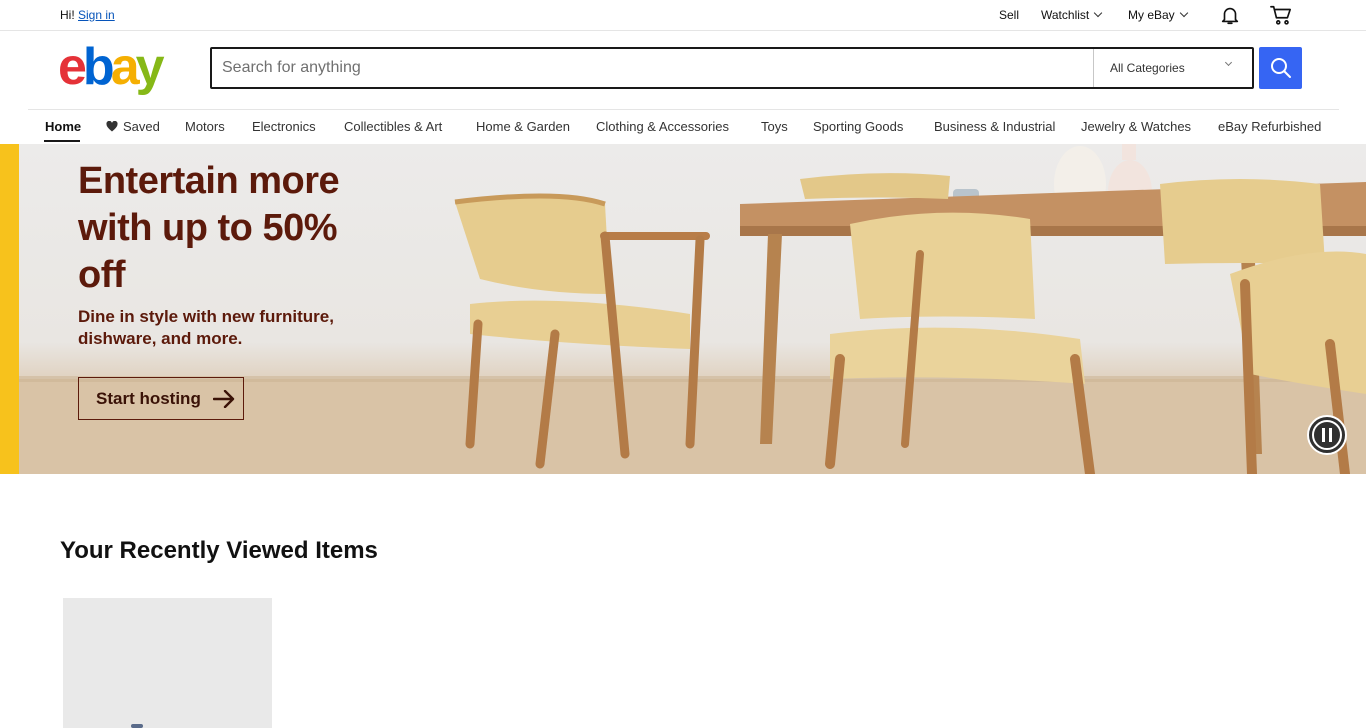 This screenshot has width=1366, height=728. I want to click on pause-button, so click(1327, 435).